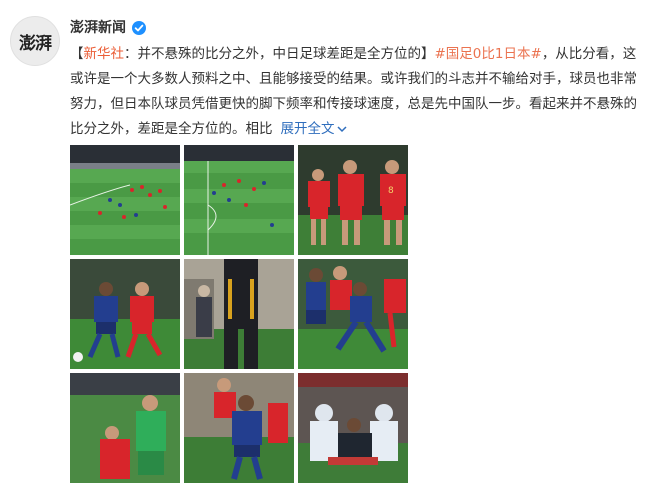  I want to click on hashtag-link: #国足0比1日本#, so click(488, 54).